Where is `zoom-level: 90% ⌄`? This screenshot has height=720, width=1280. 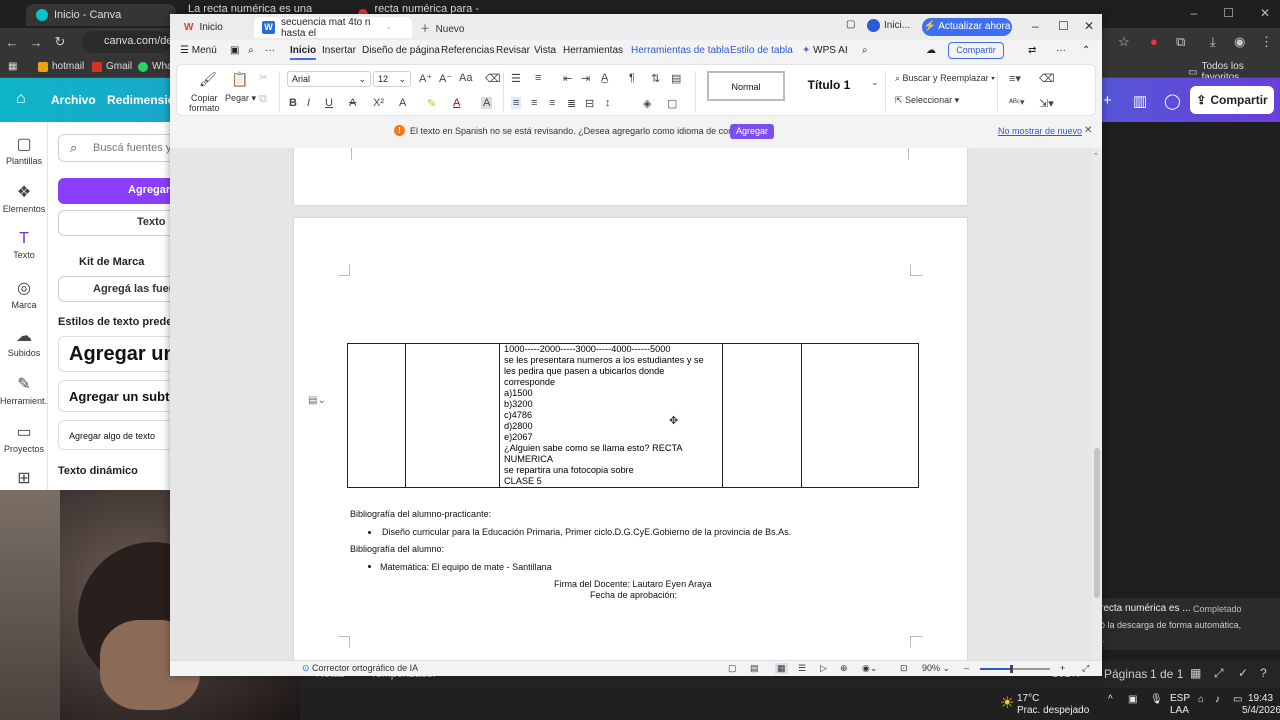 zoom-level: 90% ⌄ is located at coordinates (936, 668).